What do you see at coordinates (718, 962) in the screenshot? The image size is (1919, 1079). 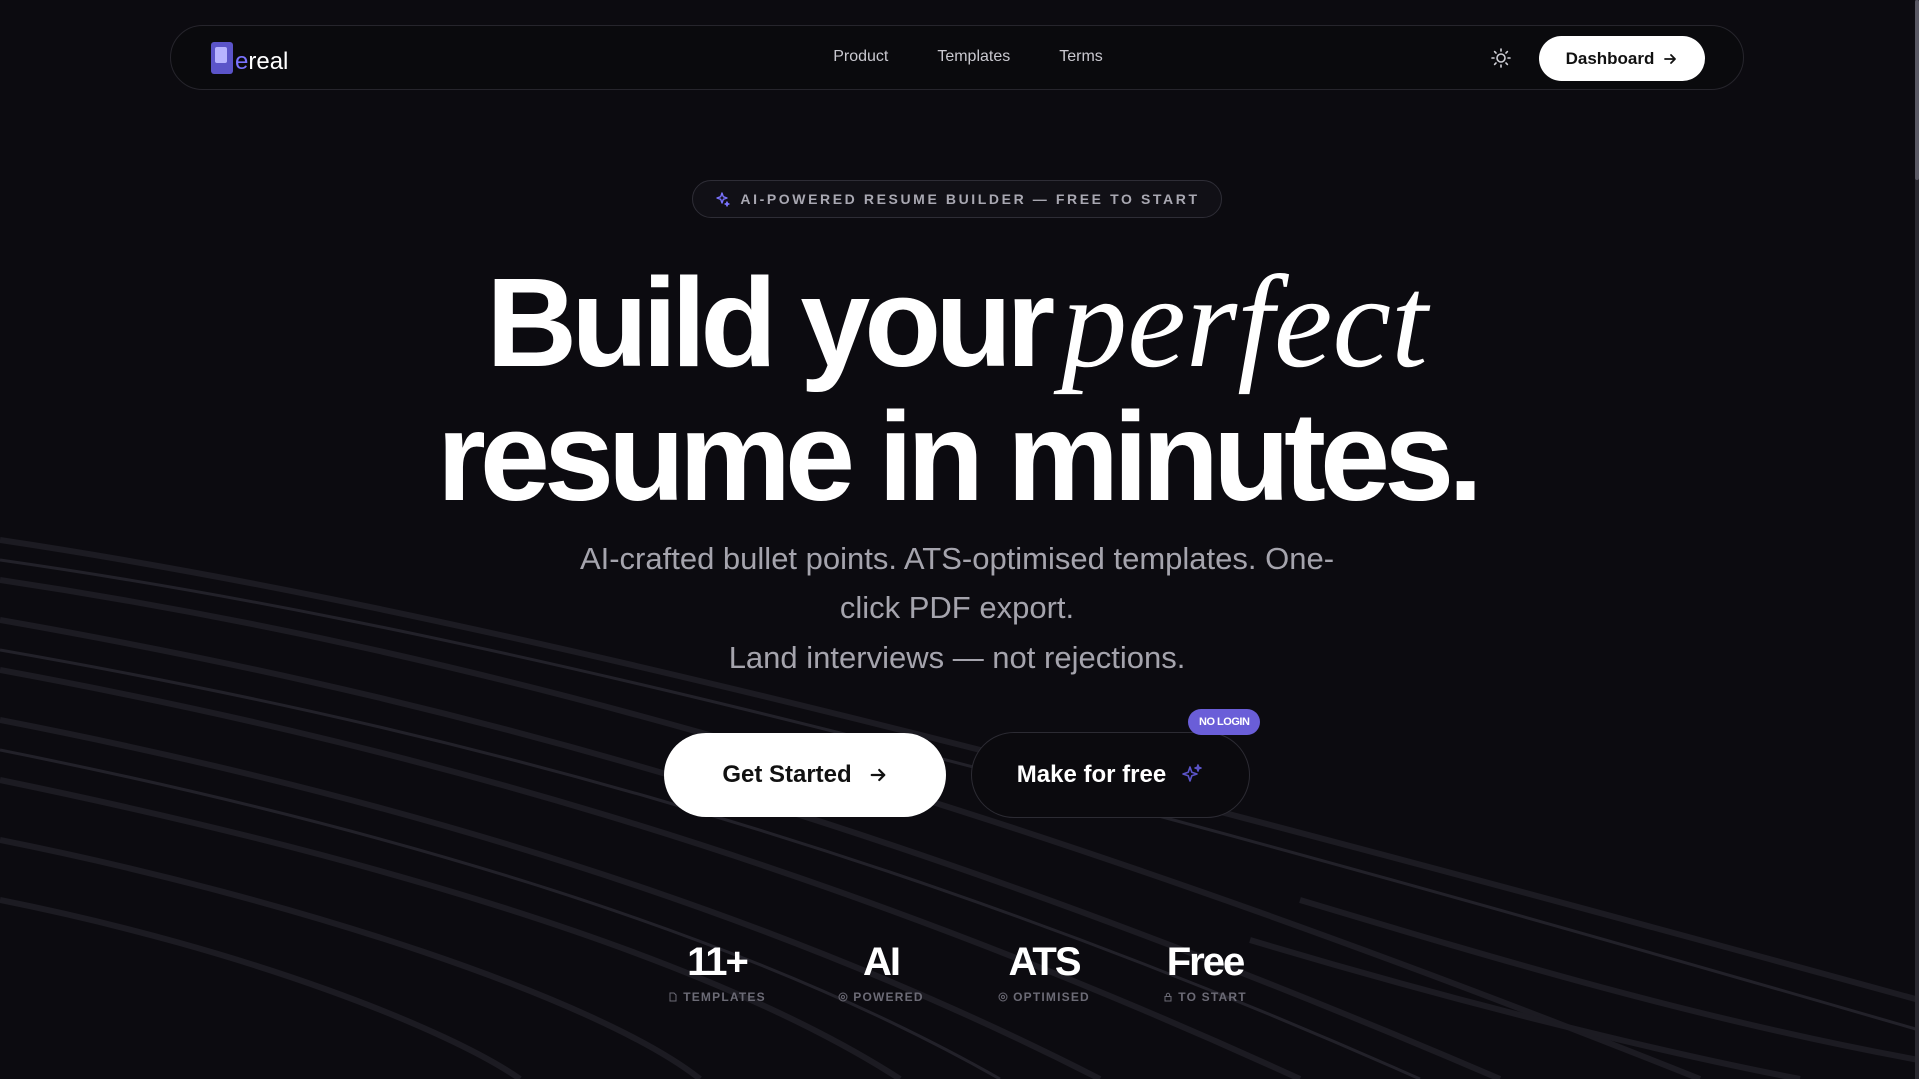 I see `stat-value: 11+` at bounding box center [718, 962].